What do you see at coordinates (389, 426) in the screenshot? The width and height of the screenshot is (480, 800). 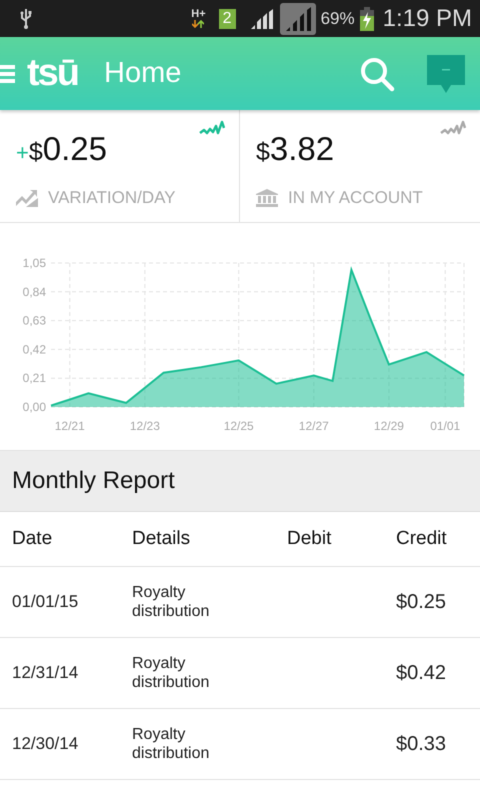 I see `x-tick-label: 12/29` at bounding box center [389, 426].